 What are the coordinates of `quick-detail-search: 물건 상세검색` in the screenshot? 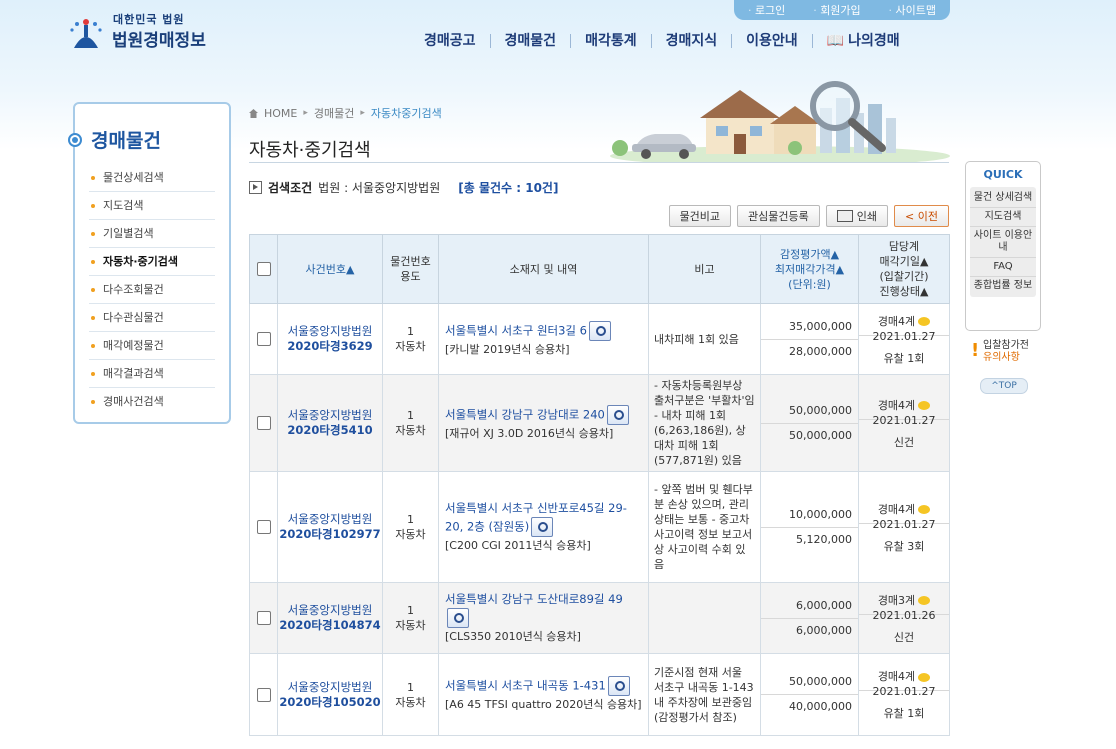 It's located at (1003, 198).